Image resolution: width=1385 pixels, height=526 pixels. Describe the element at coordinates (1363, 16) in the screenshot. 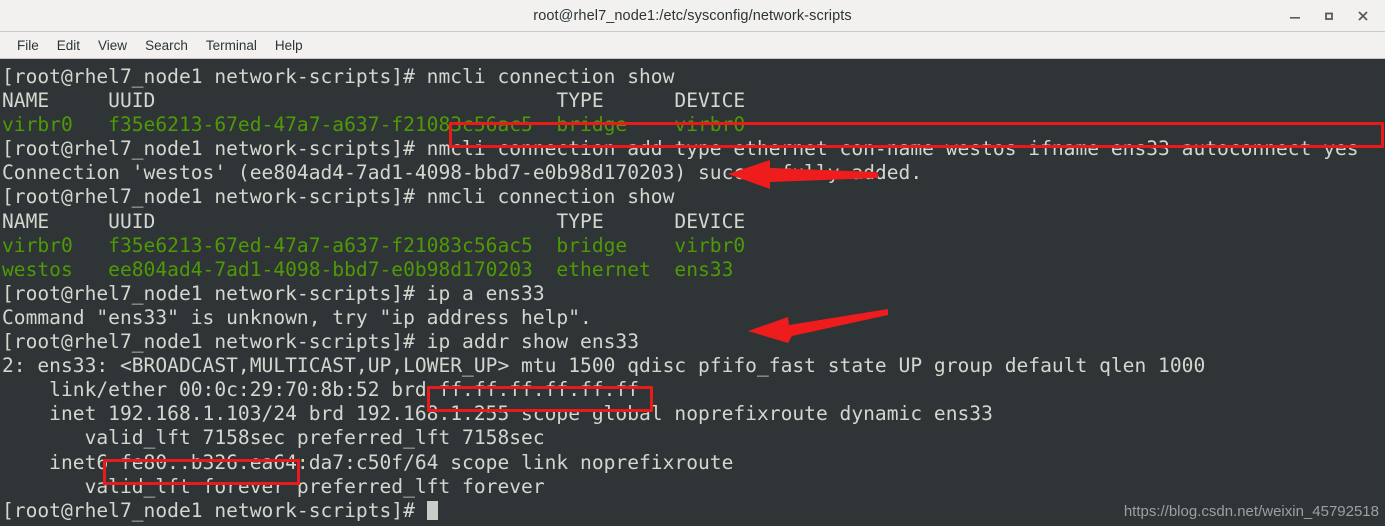

I see `close-icon` at that location.